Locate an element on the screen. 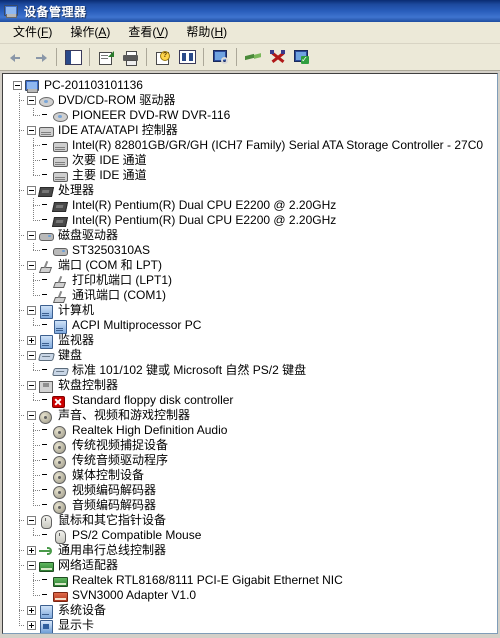  tree-node: 音频编码解码器 is located at coordinates (250, 506).